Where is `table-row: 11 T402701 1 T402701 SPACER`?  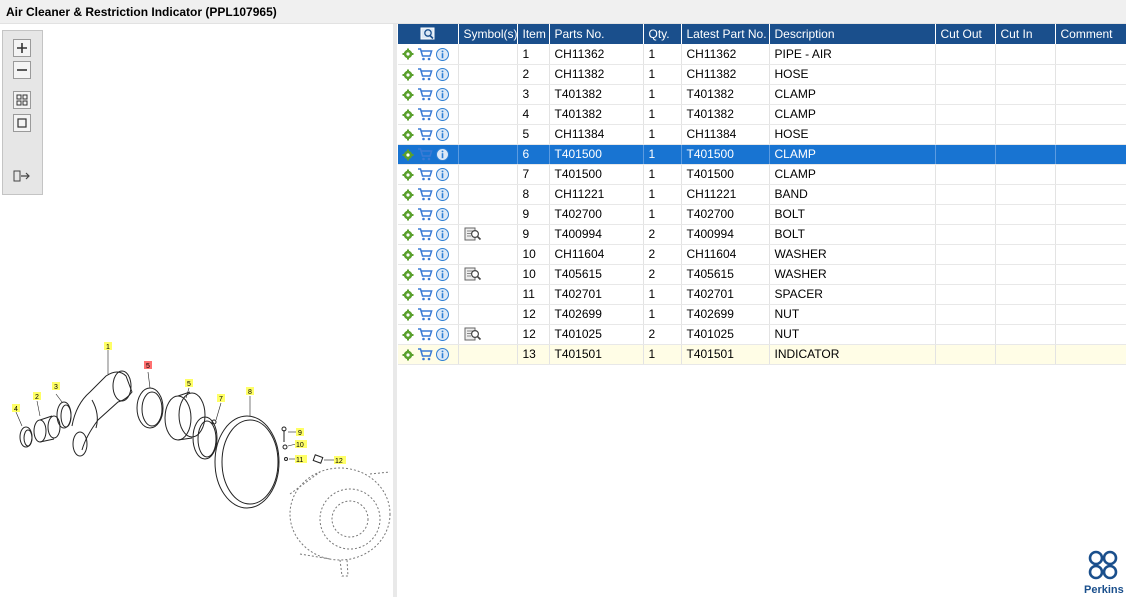 table-row: 11 T402701 1 T402701 SPACER is located at coordinates (762, 294).